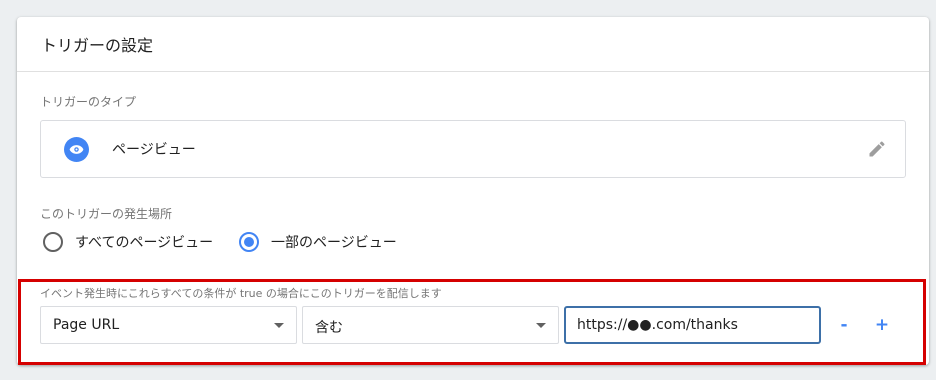  I want to click on trigger-type-selector: ページビュー, so click(473, 149).